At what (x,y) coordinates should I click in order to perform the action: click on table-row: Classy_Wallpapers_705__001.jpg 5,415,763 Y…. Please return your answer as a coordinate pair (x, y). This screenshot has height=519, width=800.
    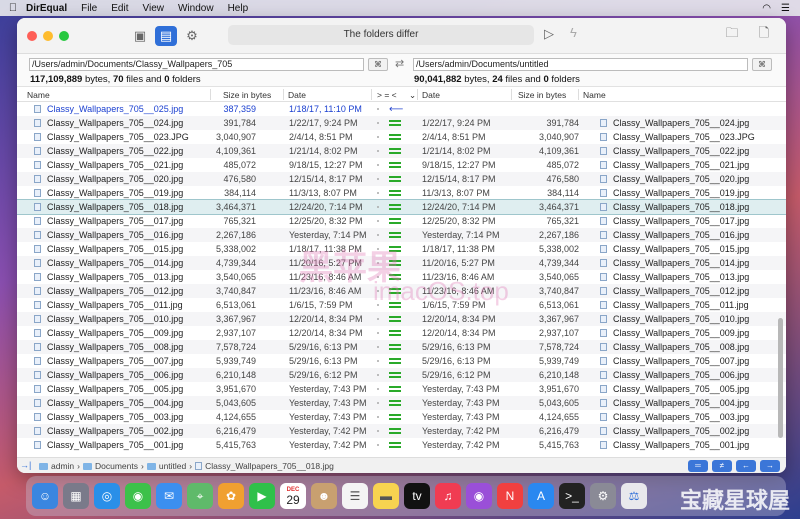
    Looking at the image, I should click on (401, 445).